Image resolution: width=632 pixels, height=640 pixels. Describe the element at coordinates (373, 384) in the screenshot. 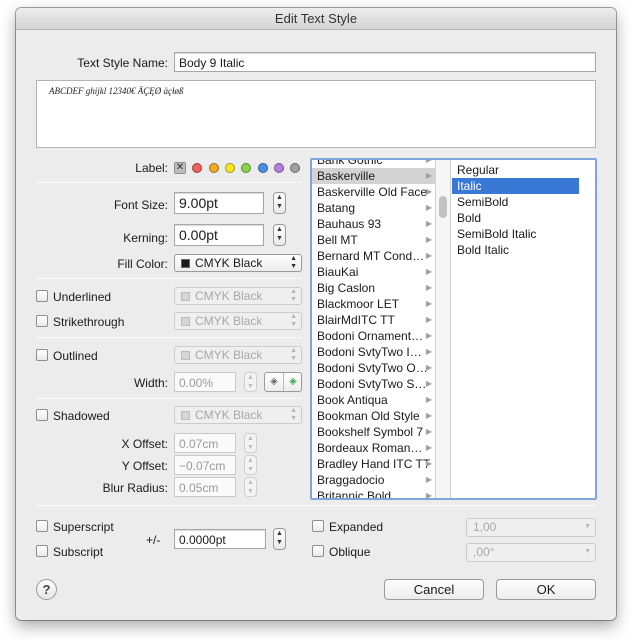

I see `font-family-item: Bodoni SvtyTwo S… ▶` at that location.